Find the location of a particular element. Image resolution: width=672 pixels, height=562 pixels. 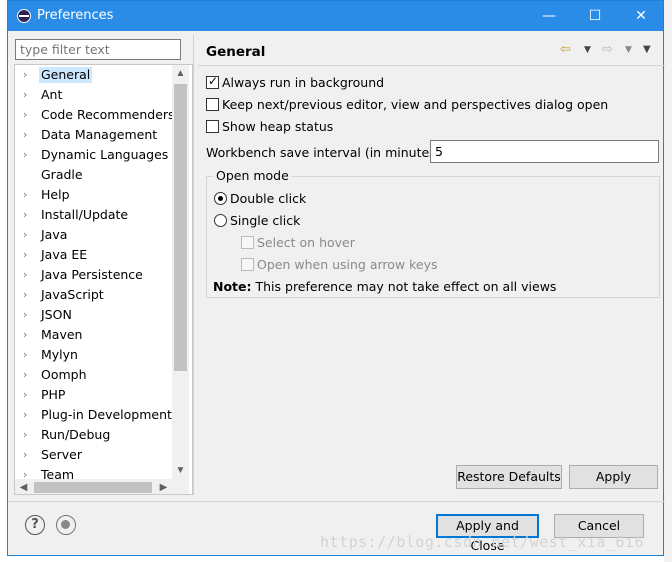

tree-item: › Java Persistence is located at coordinates (95, 275).